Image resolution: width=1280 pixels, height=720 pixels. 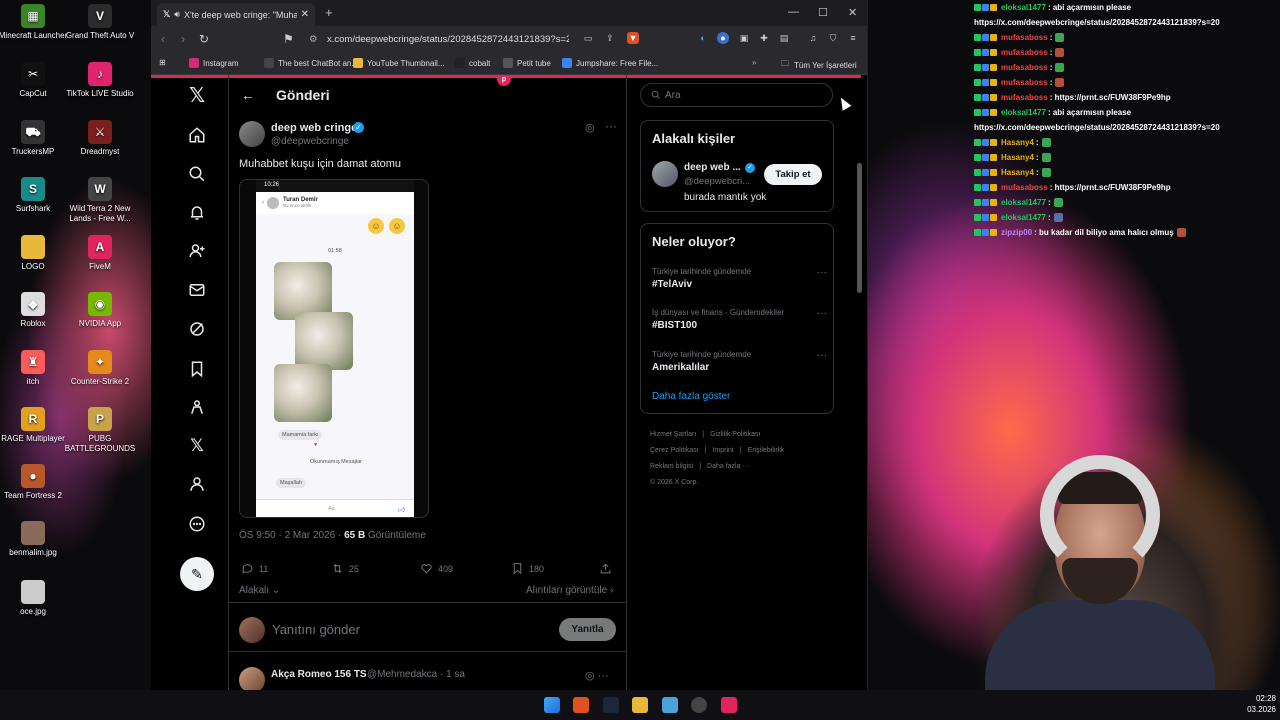 I want to click on desktop-shortcut: oce.jpg, so click(x=35, y=598).